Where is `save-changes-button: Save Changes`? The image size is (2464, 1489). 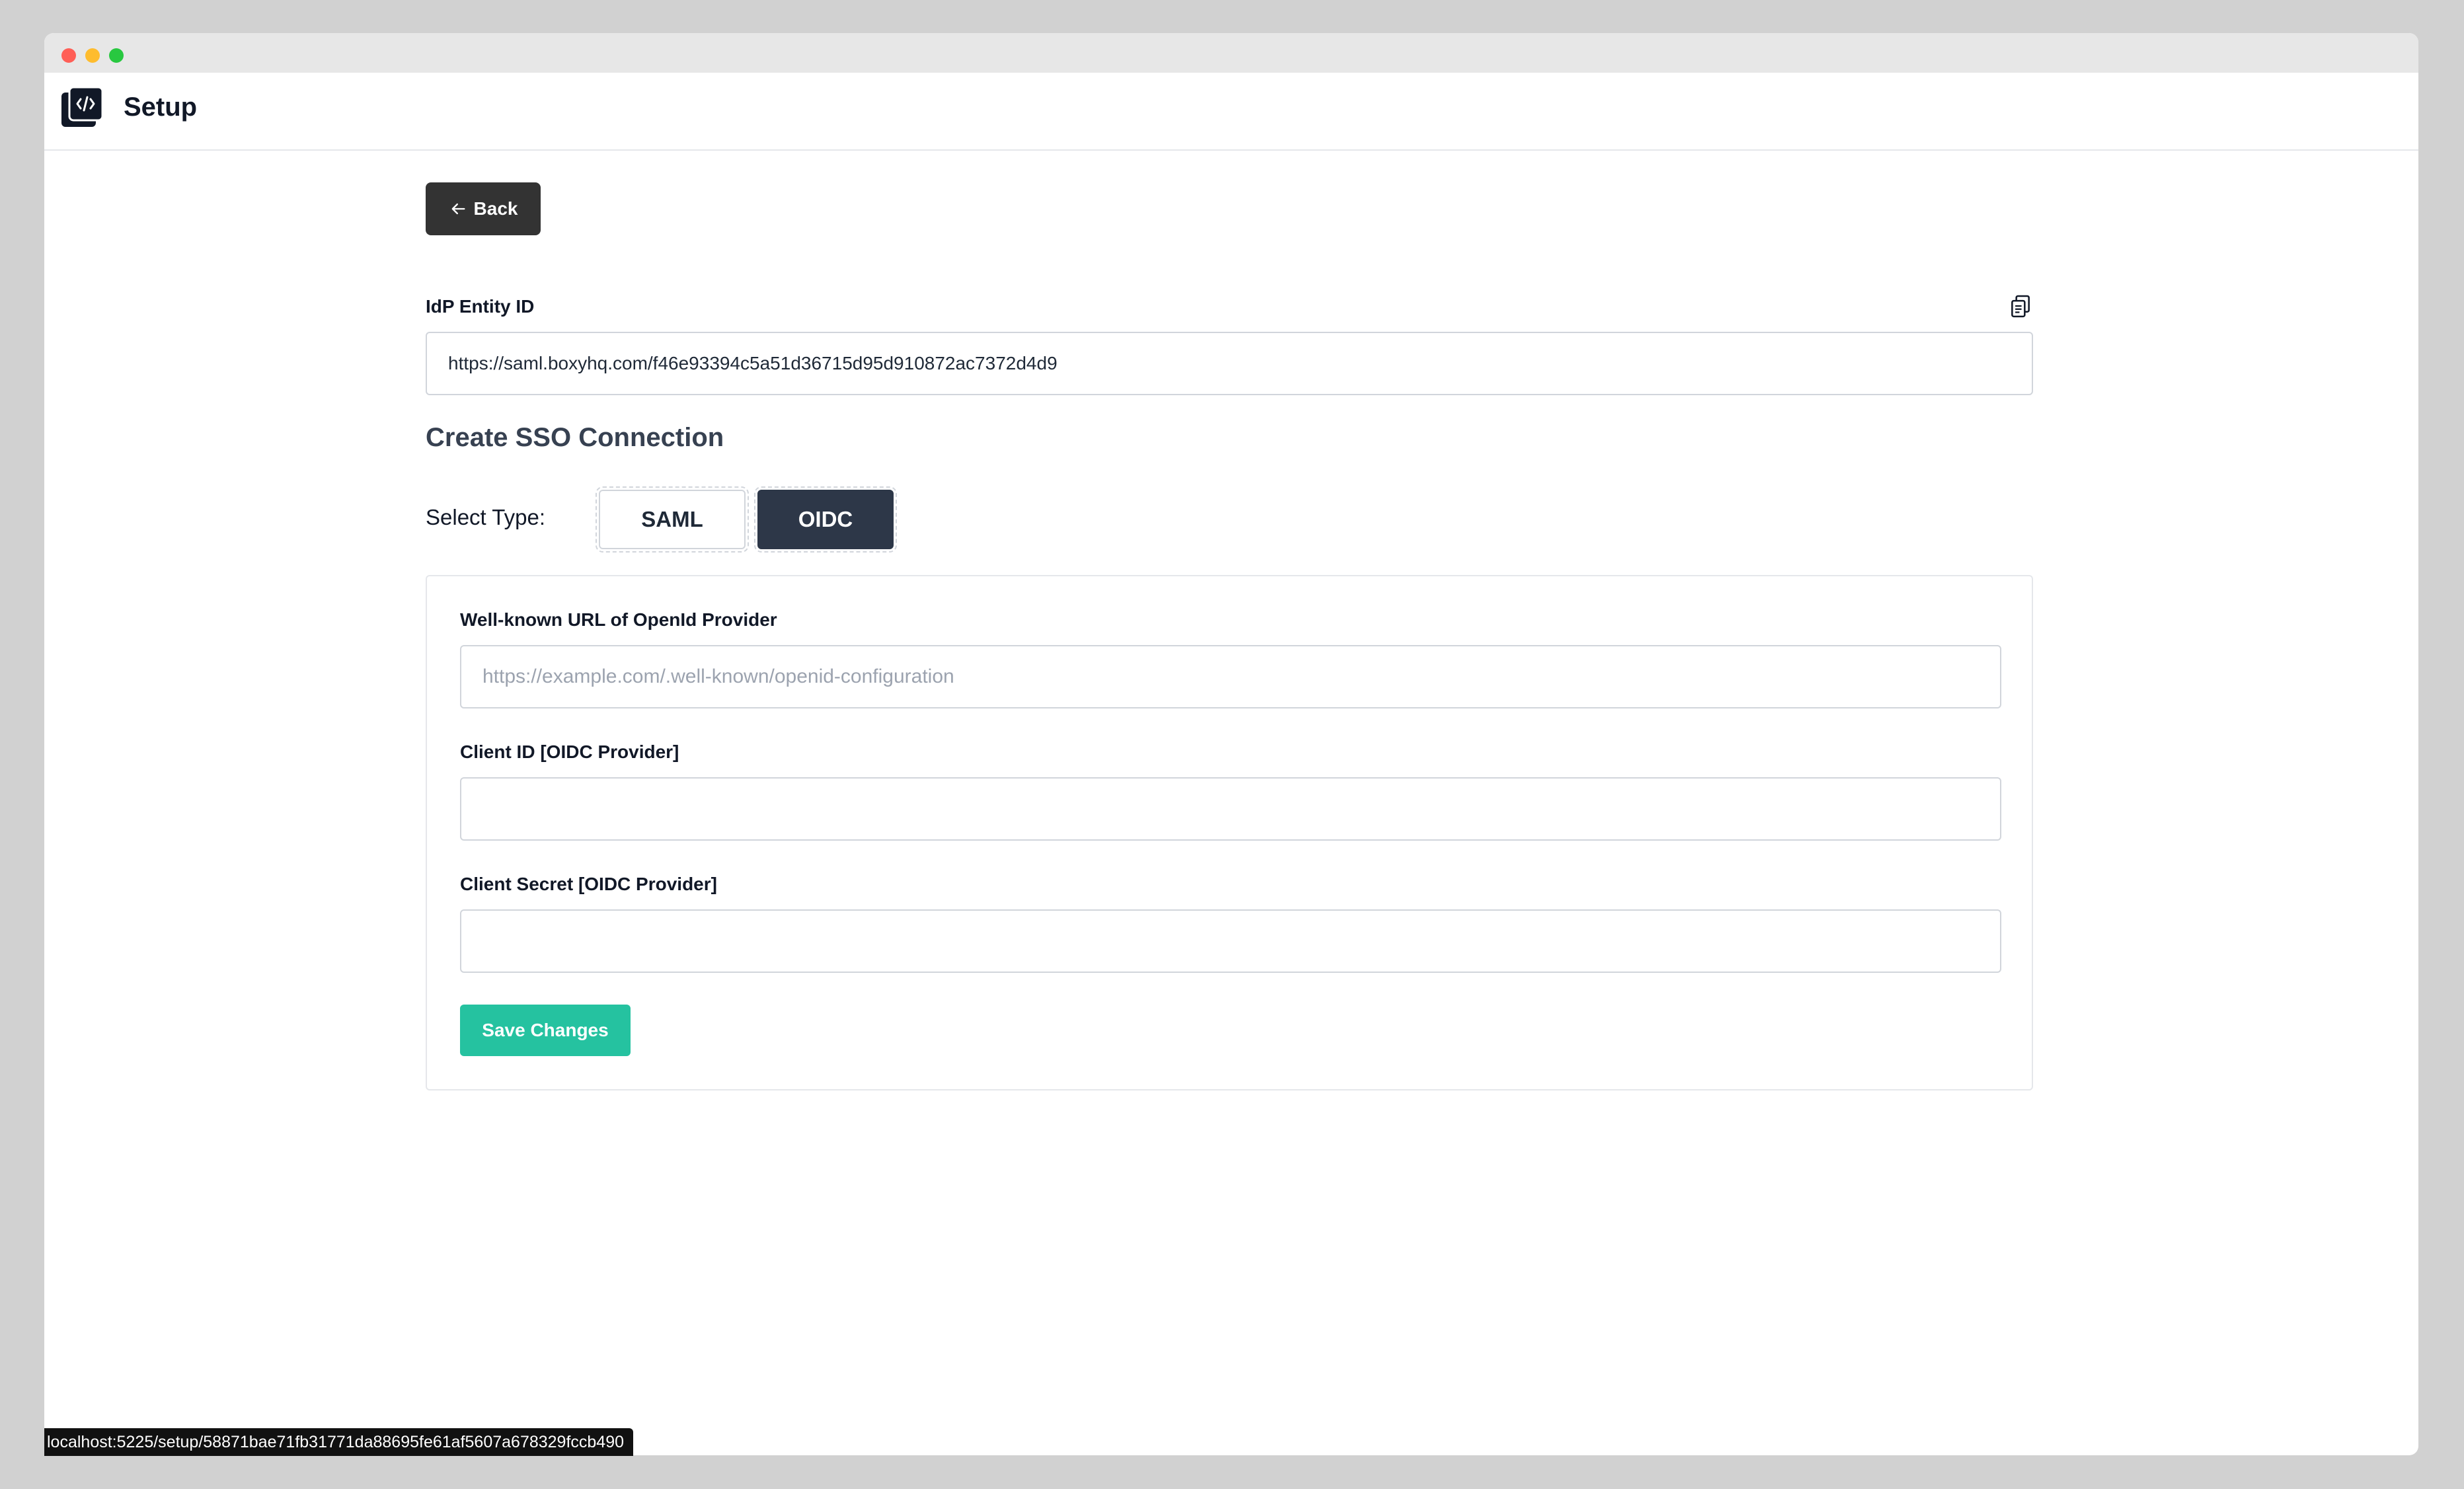 save-changes-button: Save Changes is located at coordinates (545, 1030).